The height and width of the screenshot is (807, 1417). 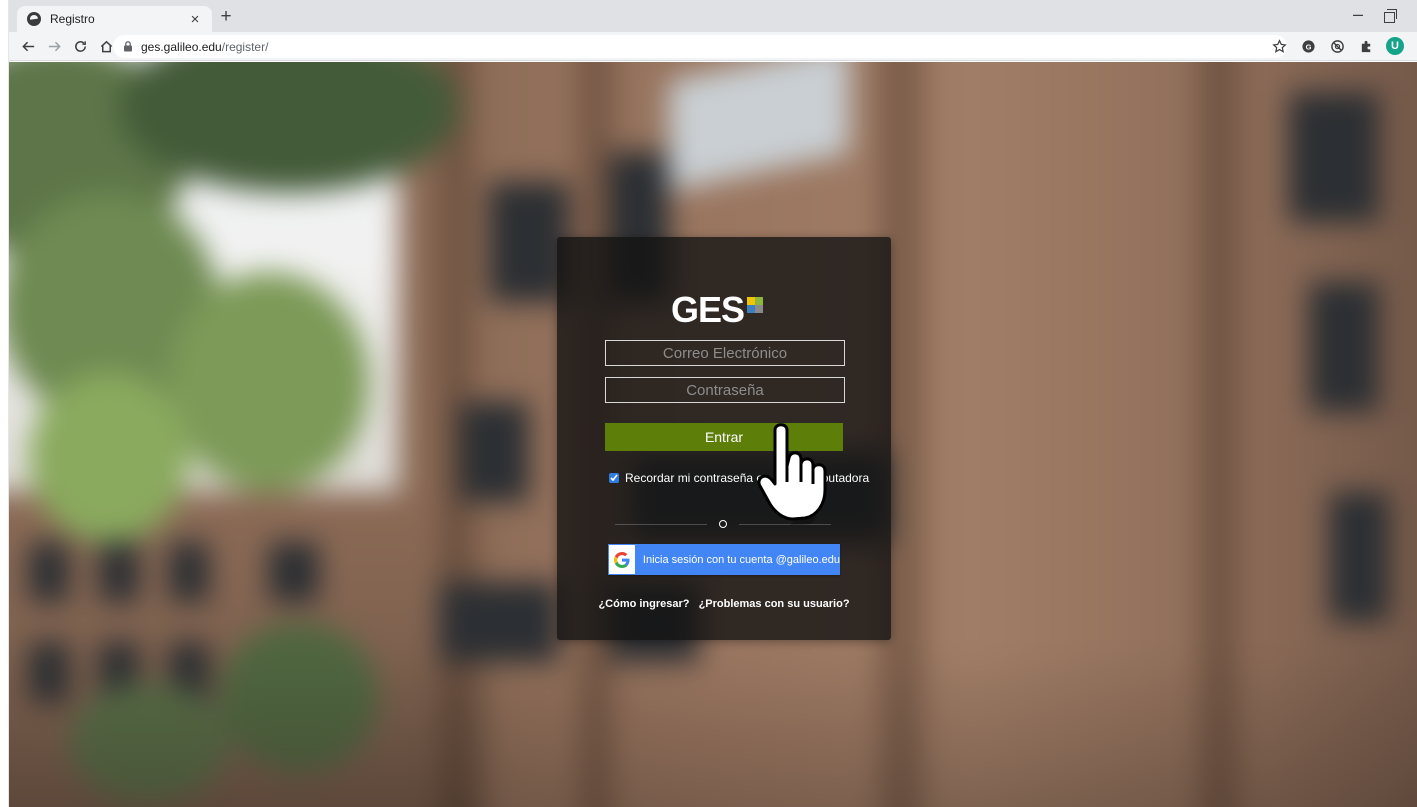 I want to click on toolbar-actions: G U, so click(x=1337, y=46).